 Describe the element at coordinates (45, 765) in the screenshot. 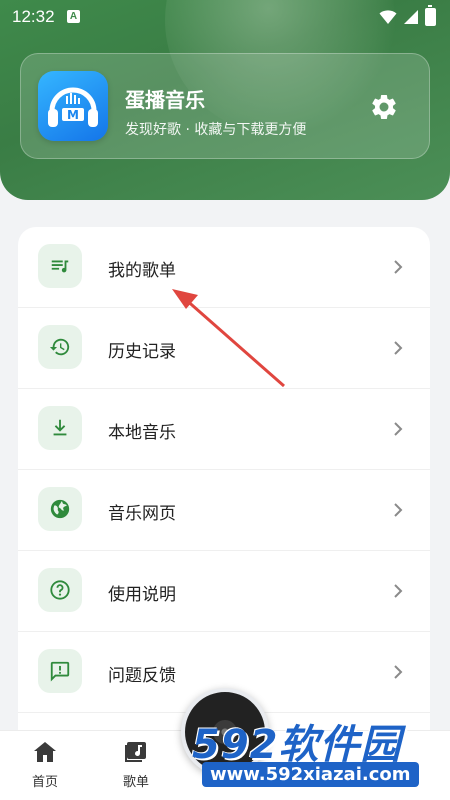

I see `nav-home: 首页` at that location.